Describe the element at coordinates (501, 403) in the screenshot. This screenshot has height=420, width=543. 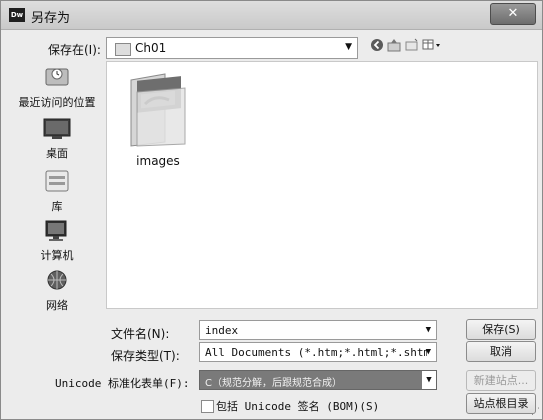
I see `site-root-button: 站点根目录` at that location.